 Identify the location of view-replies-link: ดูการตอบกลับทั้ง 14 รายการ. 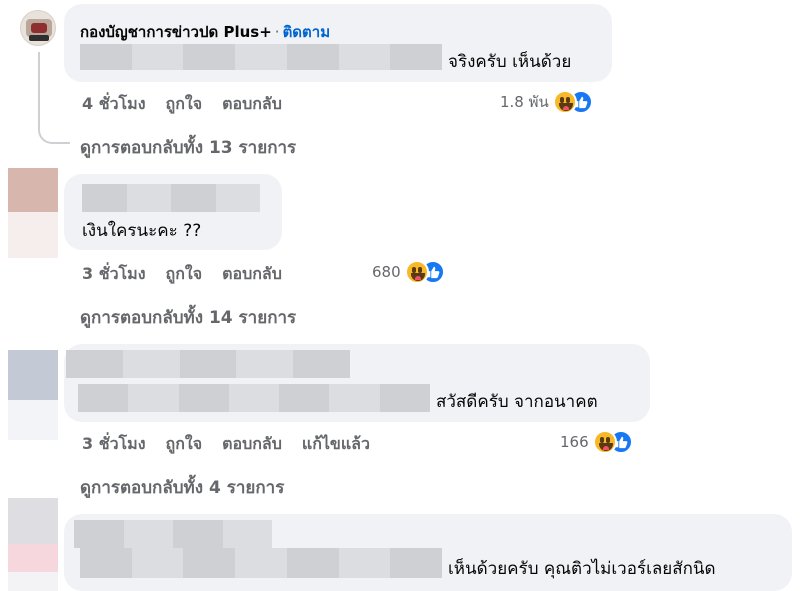
(188, 317).